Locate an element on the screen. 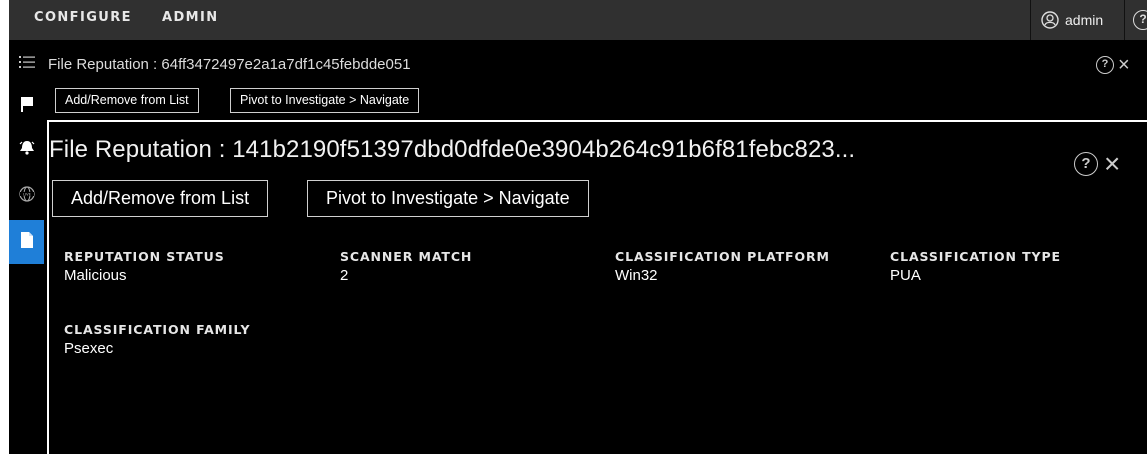 The height and width of the screenshot is (454, 1147). user-menu: admin is located at coordinates (1072, 20).